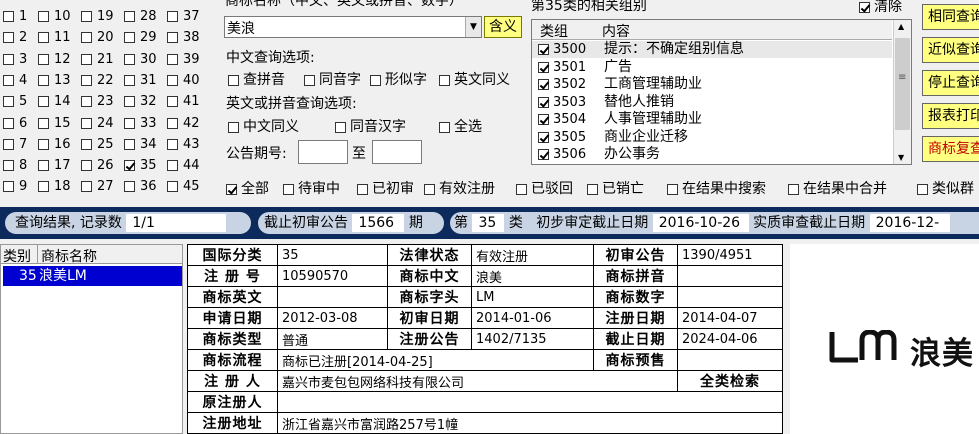 The image size is (979, 434). What do you see at coordinates (429, 255) in the screenshot?
I see `legal-status-label: 法律状态` at bounding box center [429, 255].